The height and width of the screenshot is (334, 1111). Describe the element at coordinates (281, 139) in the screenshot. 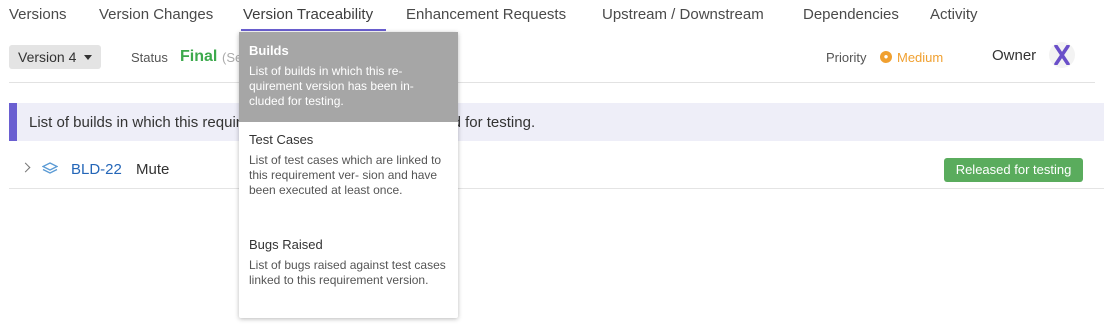

I see `dropdown-item-title: Test Cases` at that location.